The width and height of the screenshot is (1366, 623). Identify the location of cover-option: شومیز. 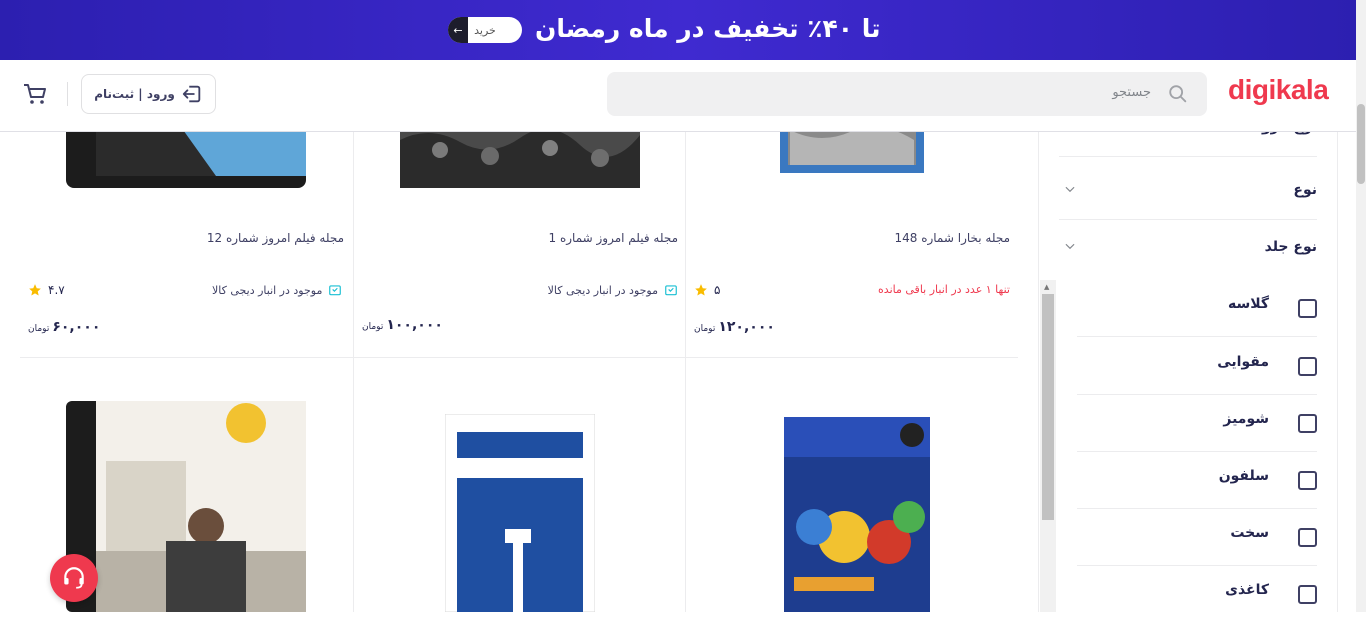
(1197, 423).